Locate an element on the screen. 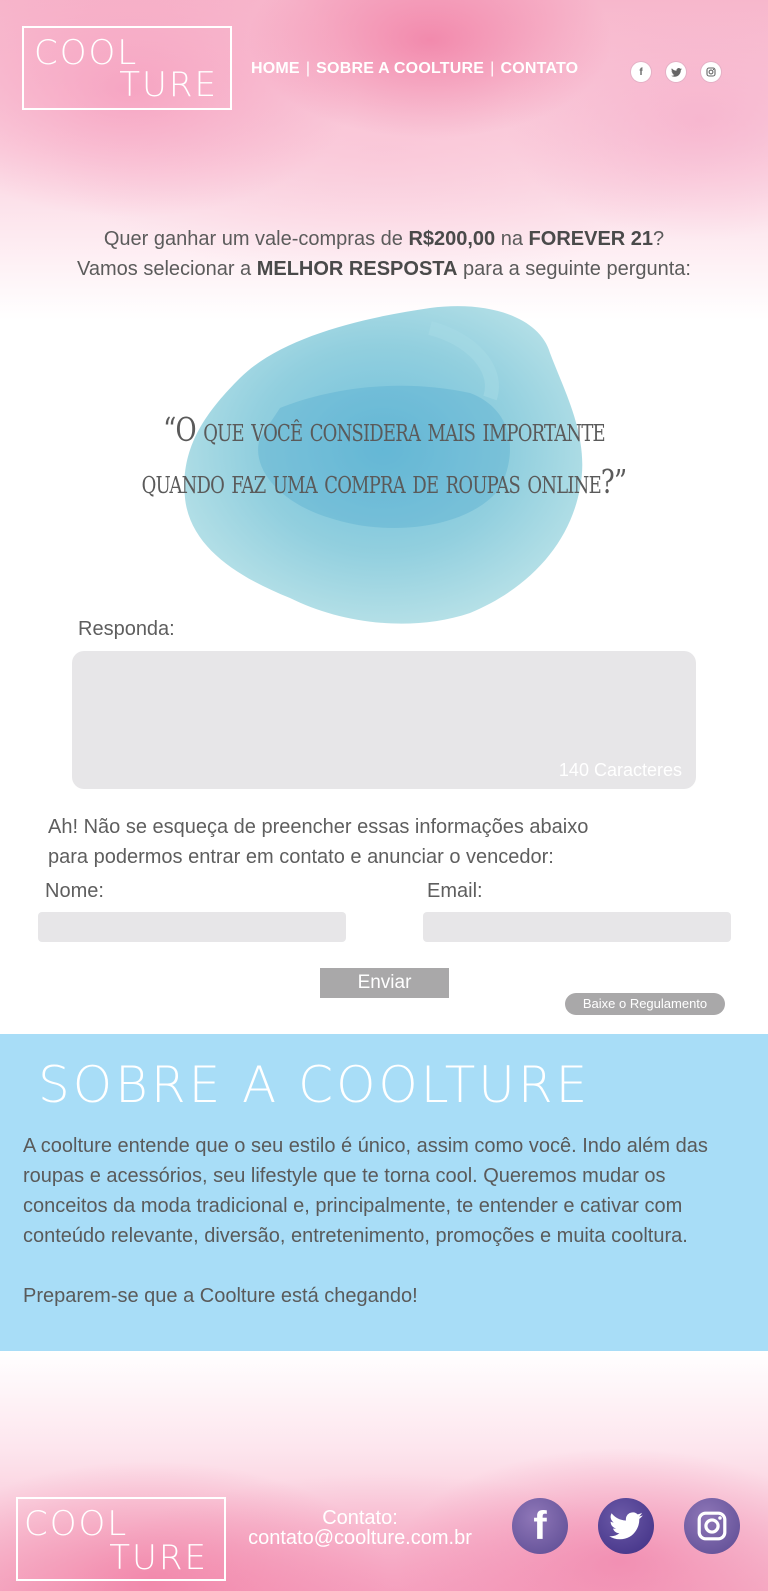 The width and height of the screenshot is (768, 1591). logo: COOL TURE is located at coordinates (127, 68).